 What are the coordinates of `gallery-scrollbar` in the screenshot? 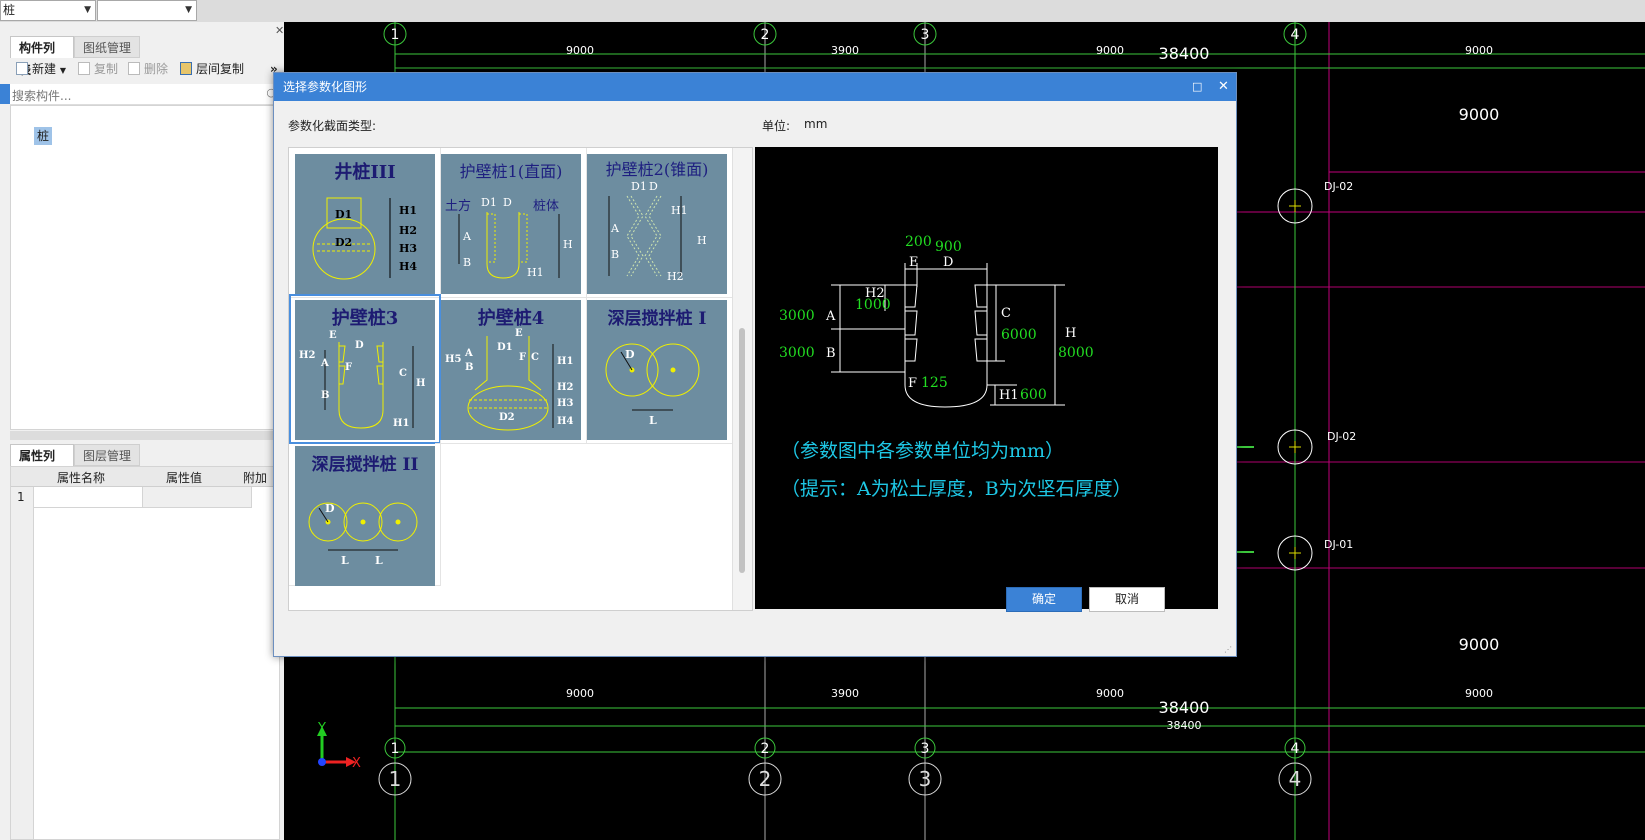 It's located at (742, 379).